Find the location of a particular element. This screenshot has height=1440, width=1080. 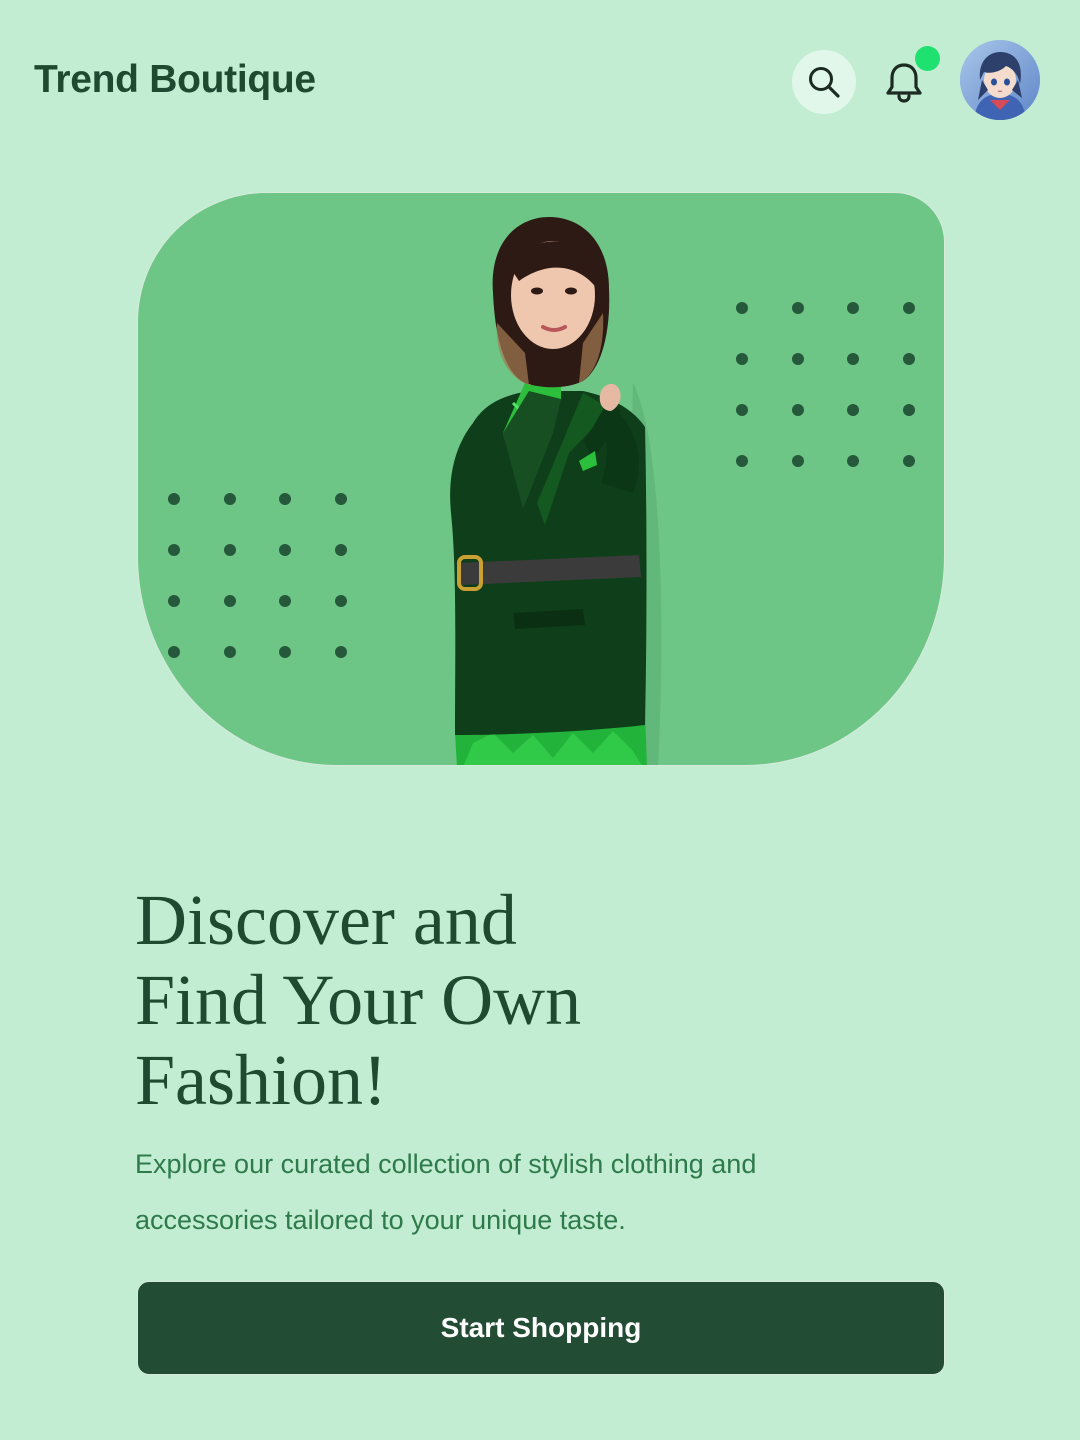

avatar-image is located at coordinates (1000, 80).